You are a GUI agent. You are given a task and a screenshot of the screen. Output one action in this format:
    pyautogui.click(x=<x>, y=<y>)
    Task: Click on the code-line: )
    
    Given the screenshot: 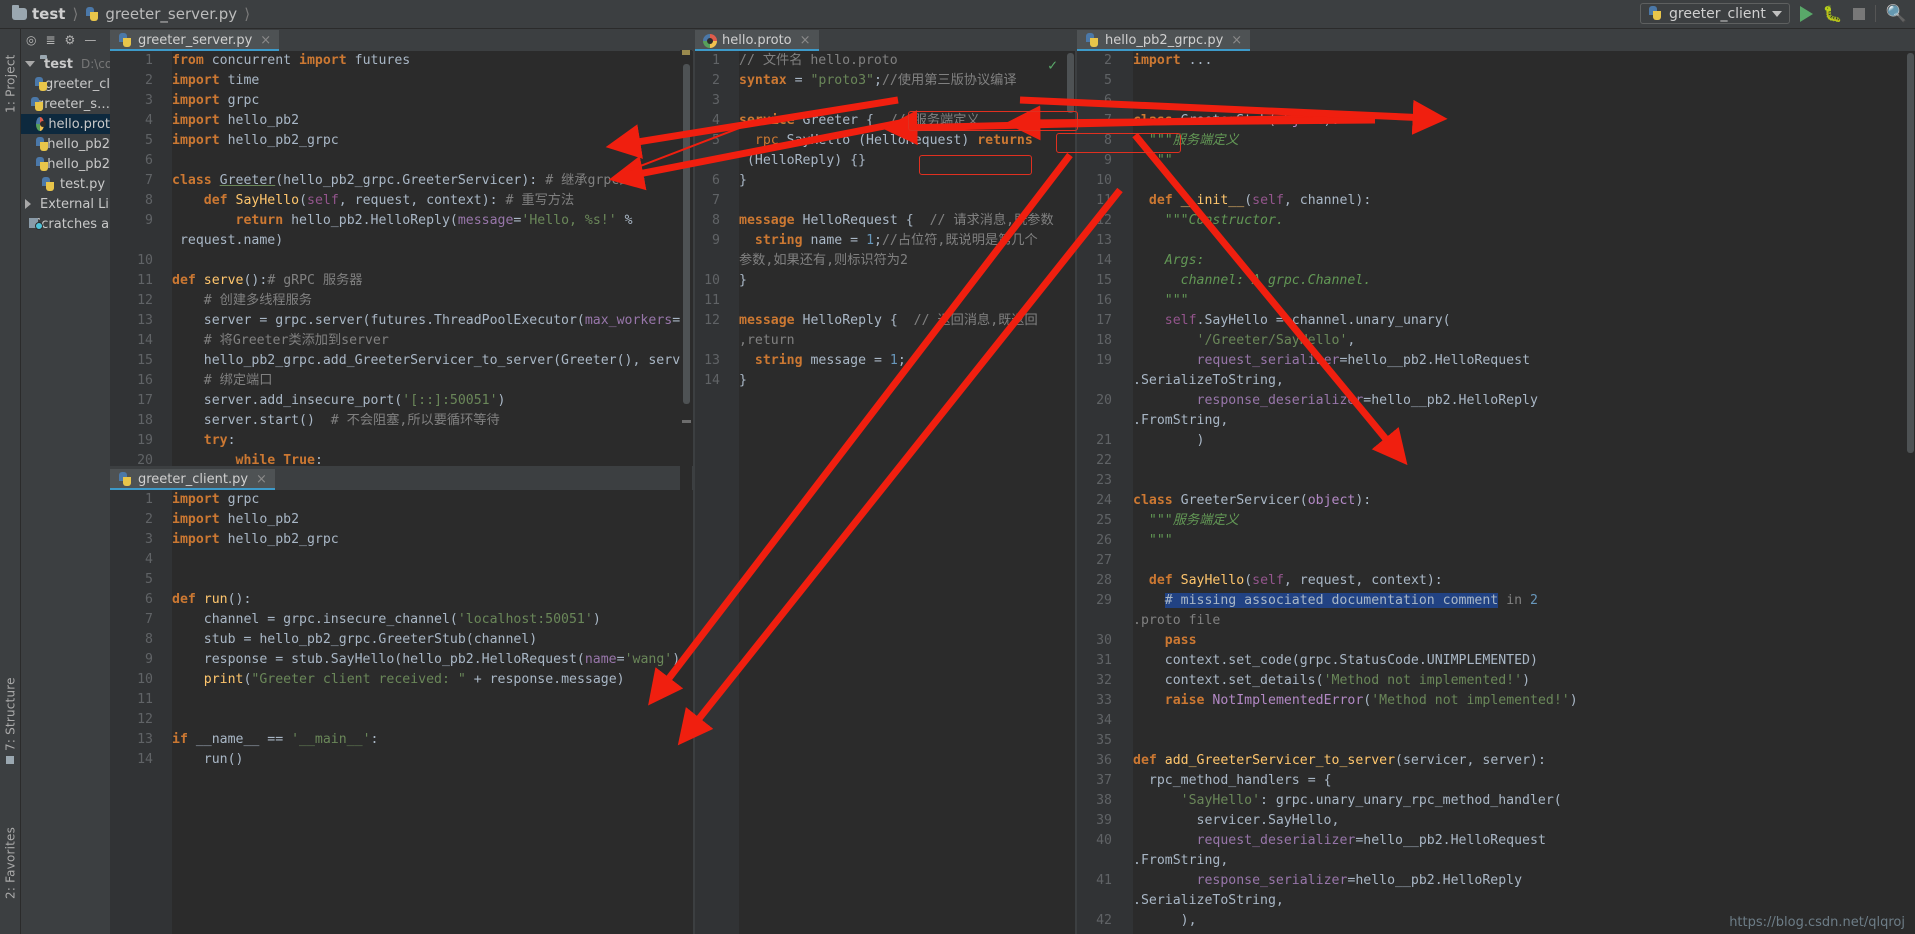 What is the action you would take?
    pyautogui.click(x=1524, y=441)
    